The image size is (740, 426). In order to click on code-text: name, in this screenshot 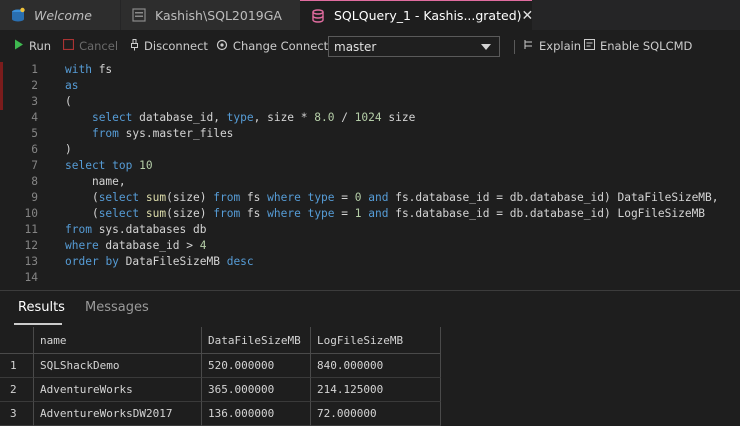, I will do `click(95, 181)`.